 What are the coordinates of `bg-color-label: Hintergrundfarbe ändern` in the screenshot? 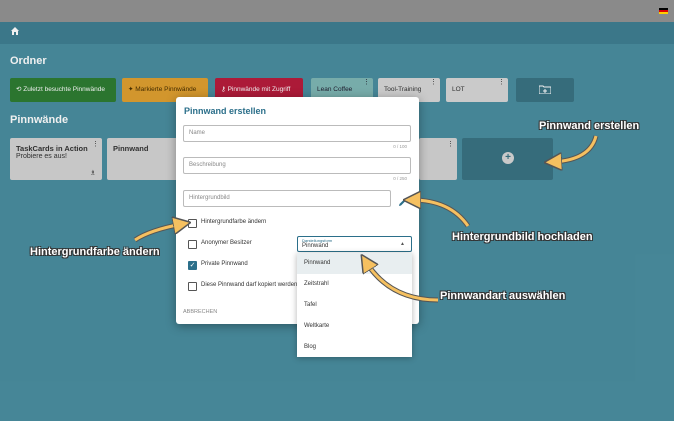 It's located at (234, 222).